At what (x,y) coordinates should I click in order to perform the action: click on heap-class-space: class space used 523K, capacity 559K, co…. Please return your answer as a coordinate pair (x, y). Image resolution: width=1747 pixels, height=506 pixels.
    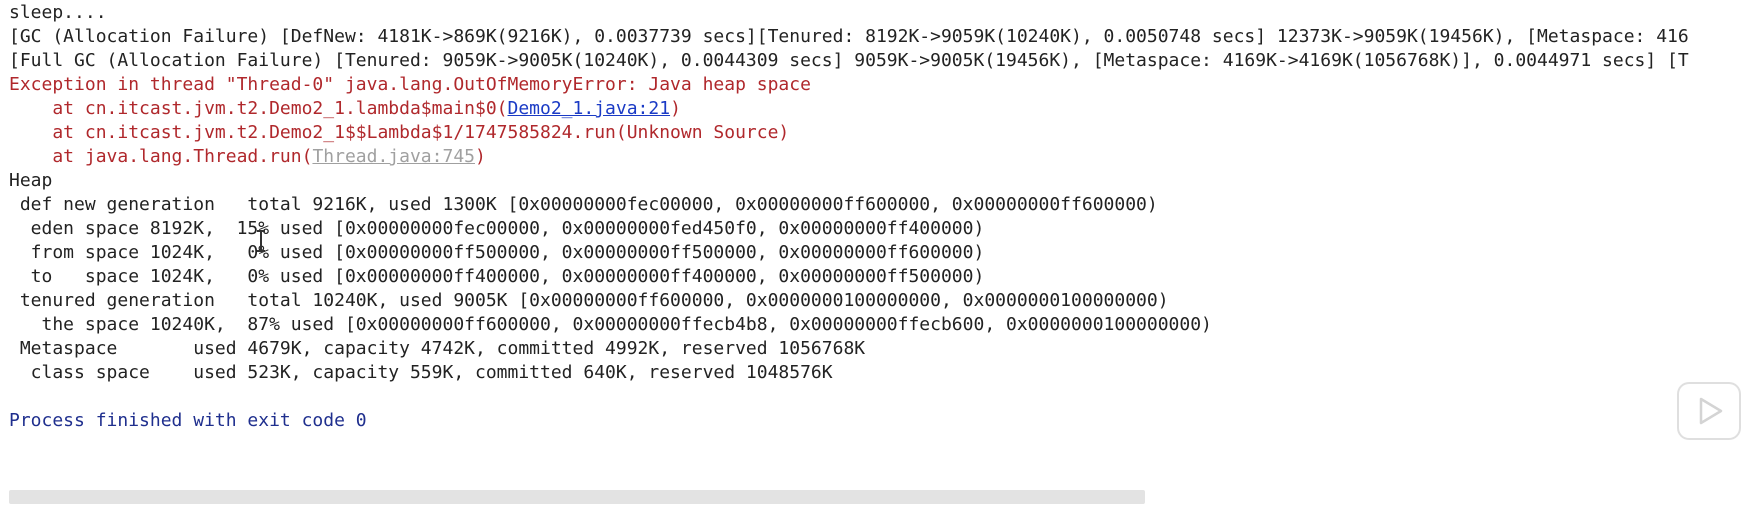
    Looking at the image, I should click on (421, 372).